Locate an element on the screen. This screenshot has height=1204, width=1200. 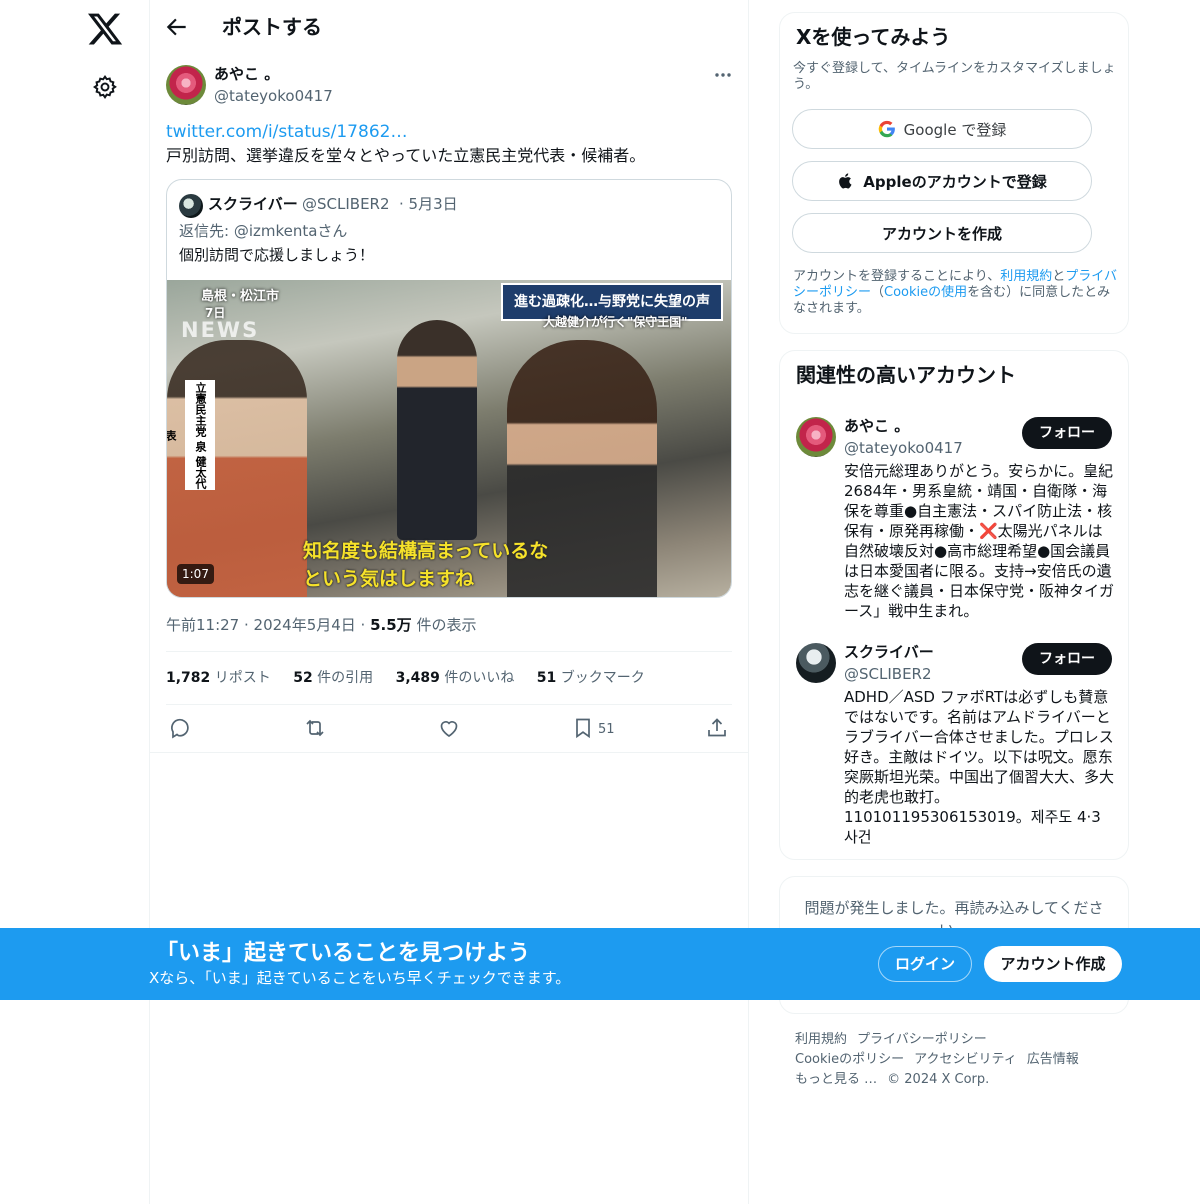
back-arrow-icon is located at coordinates (177, 27).